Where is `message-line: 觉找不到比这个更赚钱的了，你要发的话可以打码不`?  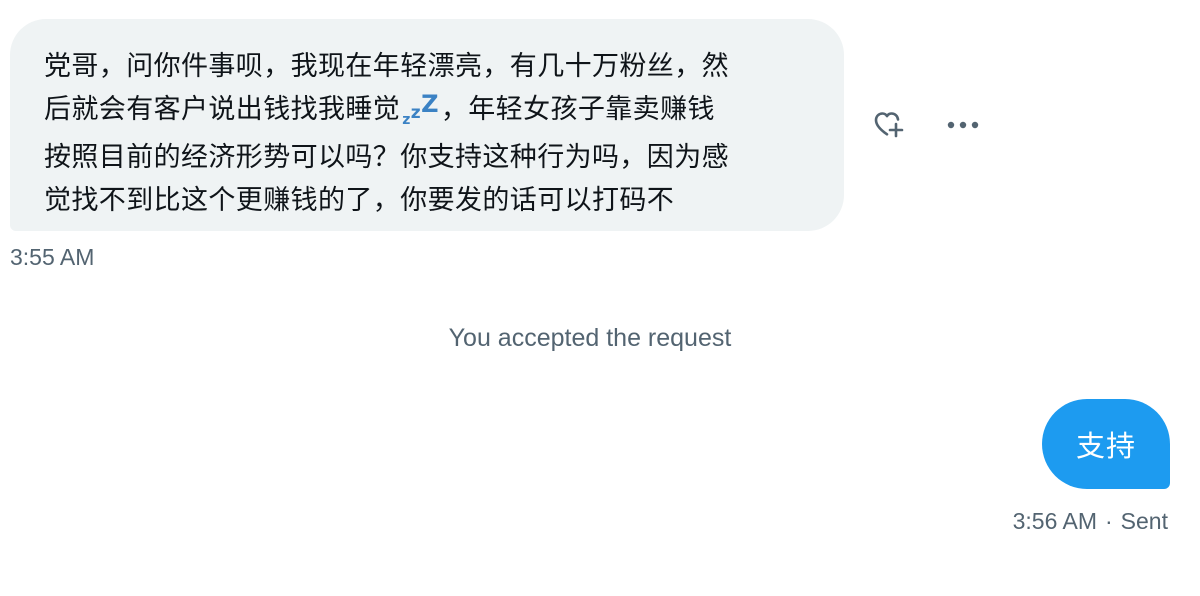
message-line: 觉找不到比这个更赚钱的了，你要发的话可以打码不 is located at coordinates (359, 200).